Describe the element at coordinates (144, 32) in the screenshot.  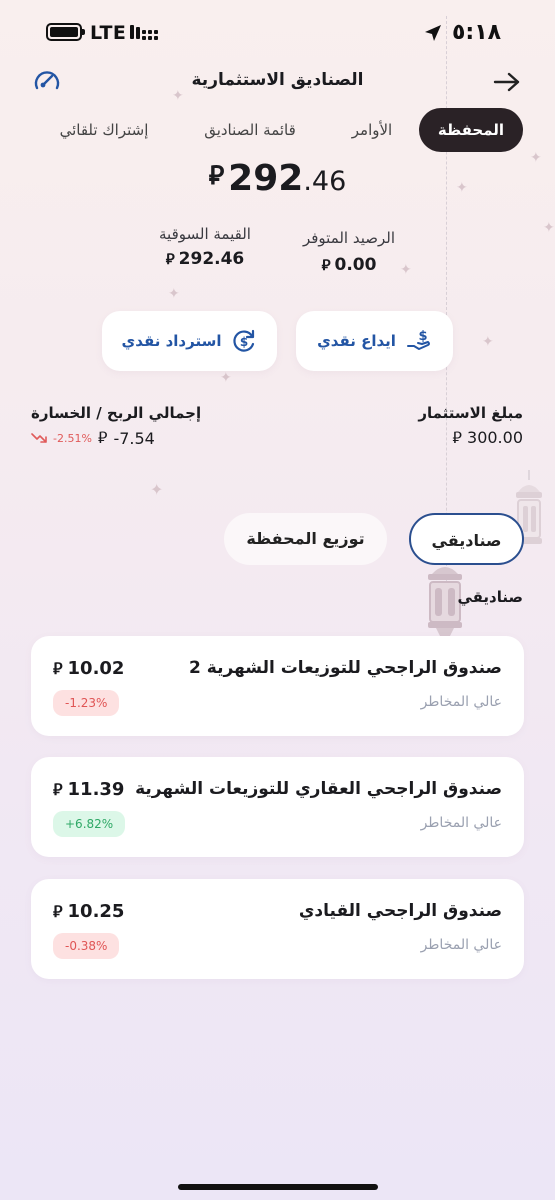
I see `signal-icon` at that location.